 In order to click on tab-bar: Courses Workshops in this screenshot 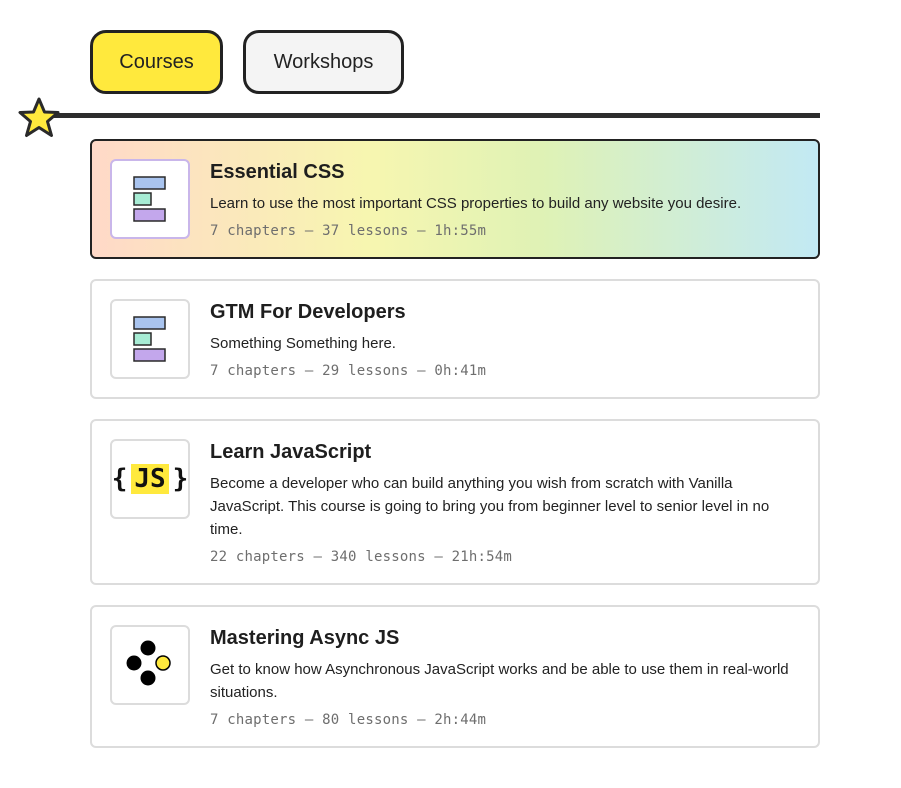, I will do `click(247, 62)`.